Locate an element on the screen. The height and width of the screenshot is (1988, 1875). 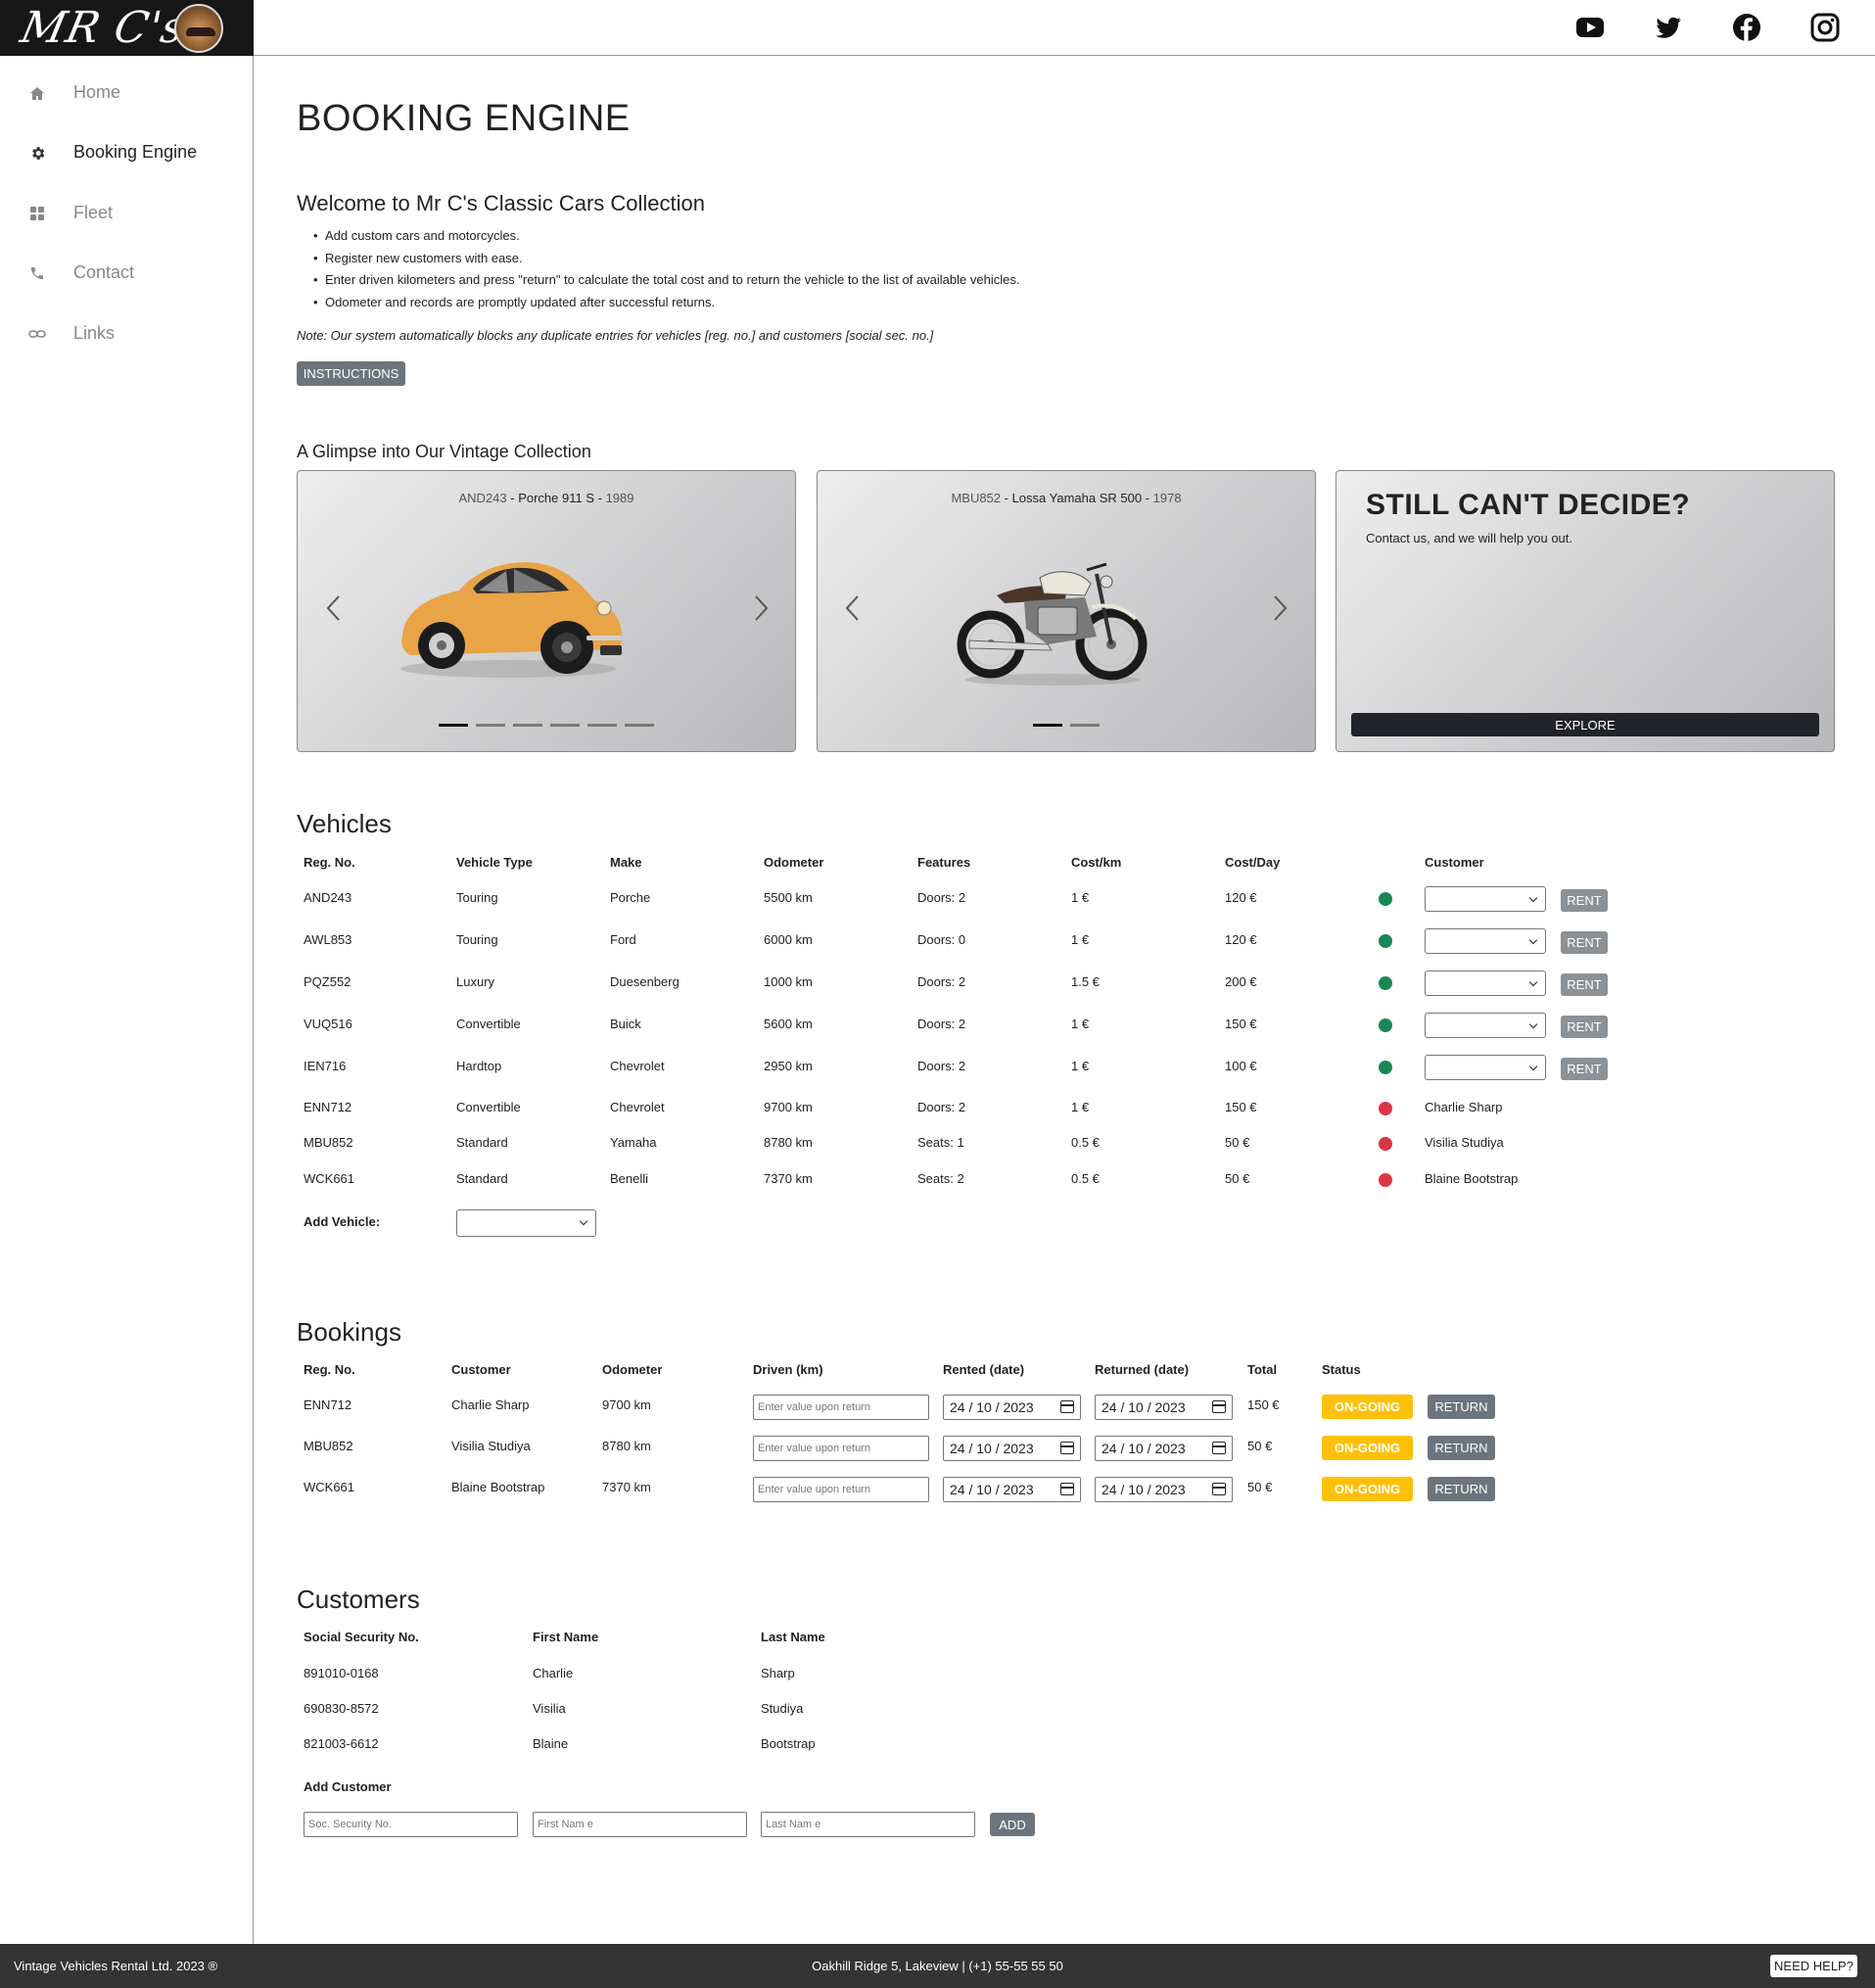
cell-last-name: Sharp is located at coordinates (778, 1673).